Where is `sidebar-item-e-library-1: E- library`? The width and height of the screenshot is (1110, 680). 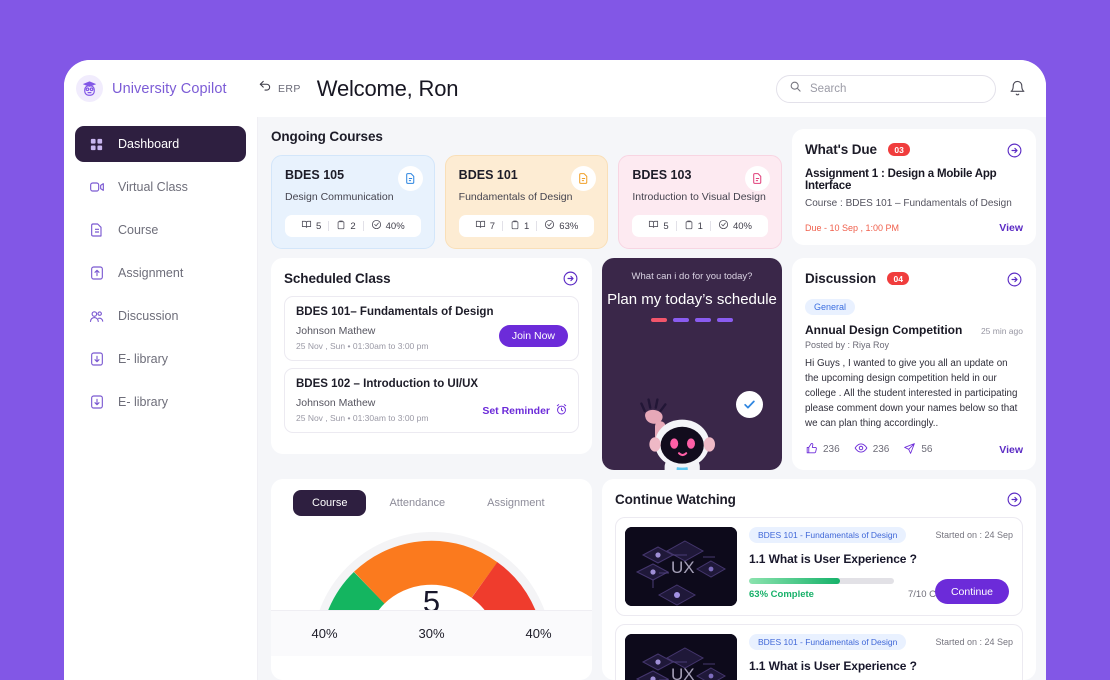
sidebar-item-e-library-1: E- library is located at coordinates (160, 359).